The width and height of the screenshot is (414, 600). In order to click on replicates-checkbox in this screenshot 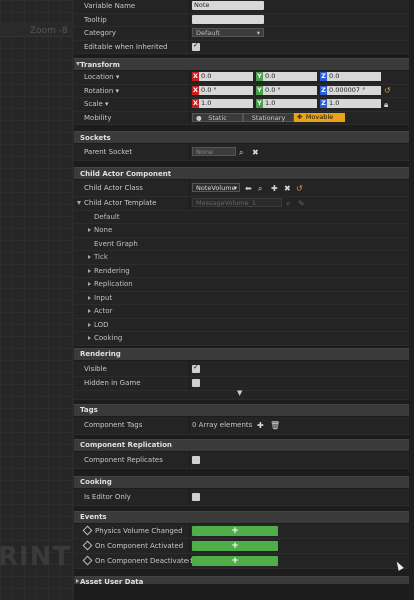, I will do `click(196, 459)`.